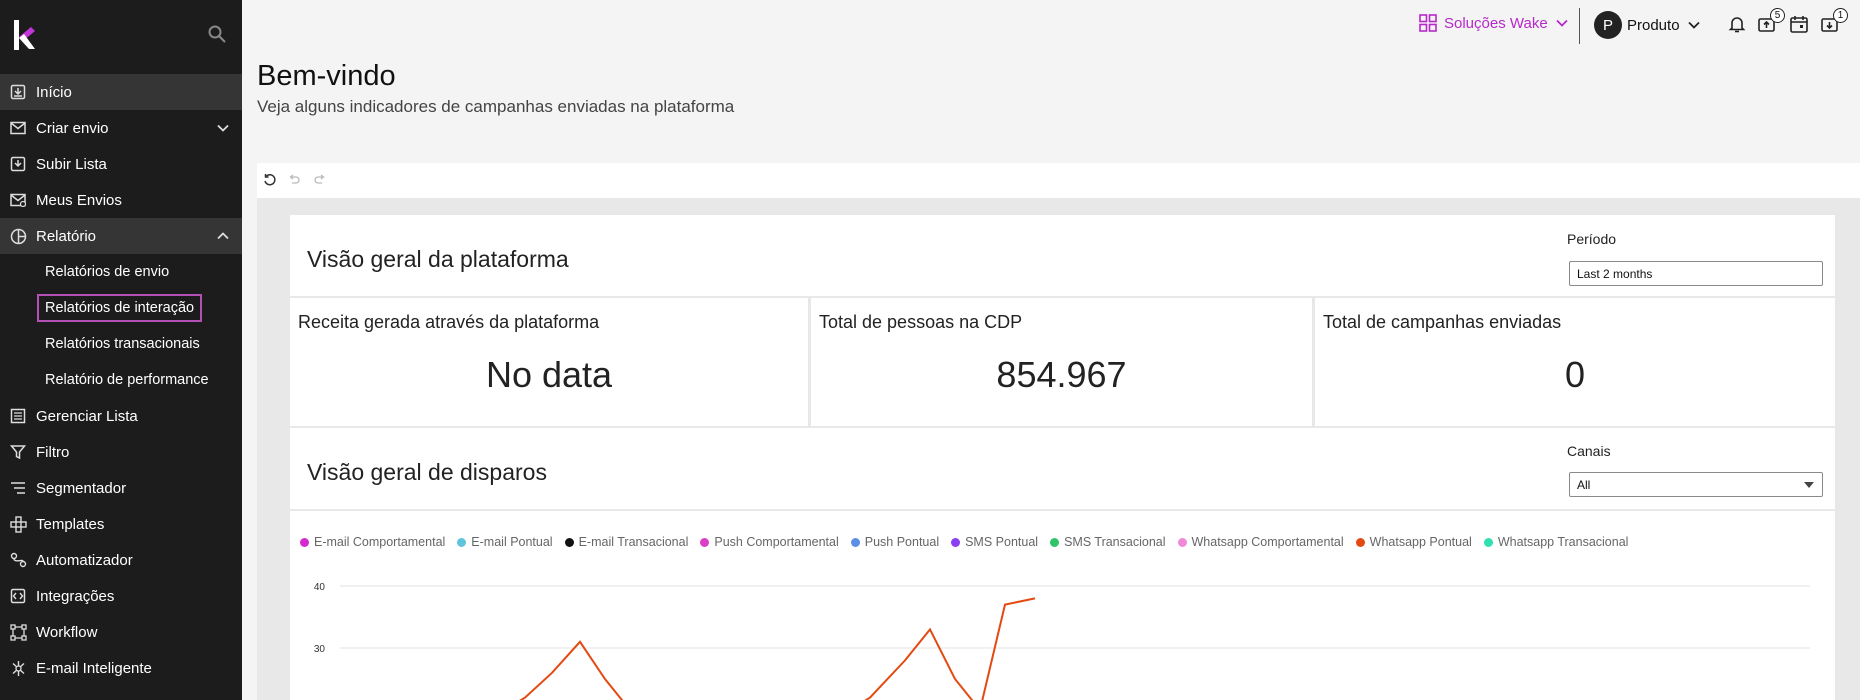  Describe the element at coordinates (1840, 15) in the screenshot. I see `downloads-badge: 1` at that location.